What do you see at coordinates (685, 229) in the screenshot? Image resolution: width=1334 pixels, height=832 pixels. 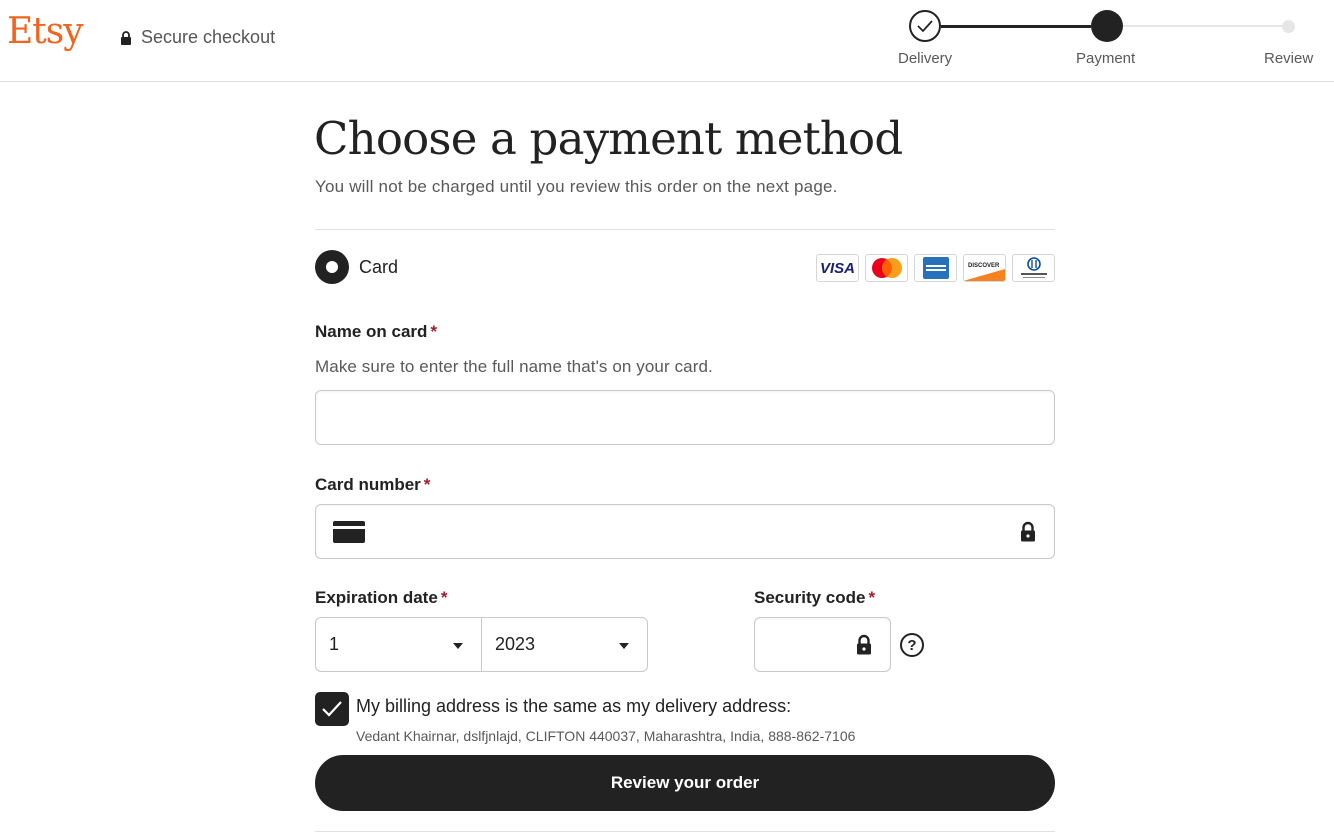 I see `divider` at bounding box center [685, 229].